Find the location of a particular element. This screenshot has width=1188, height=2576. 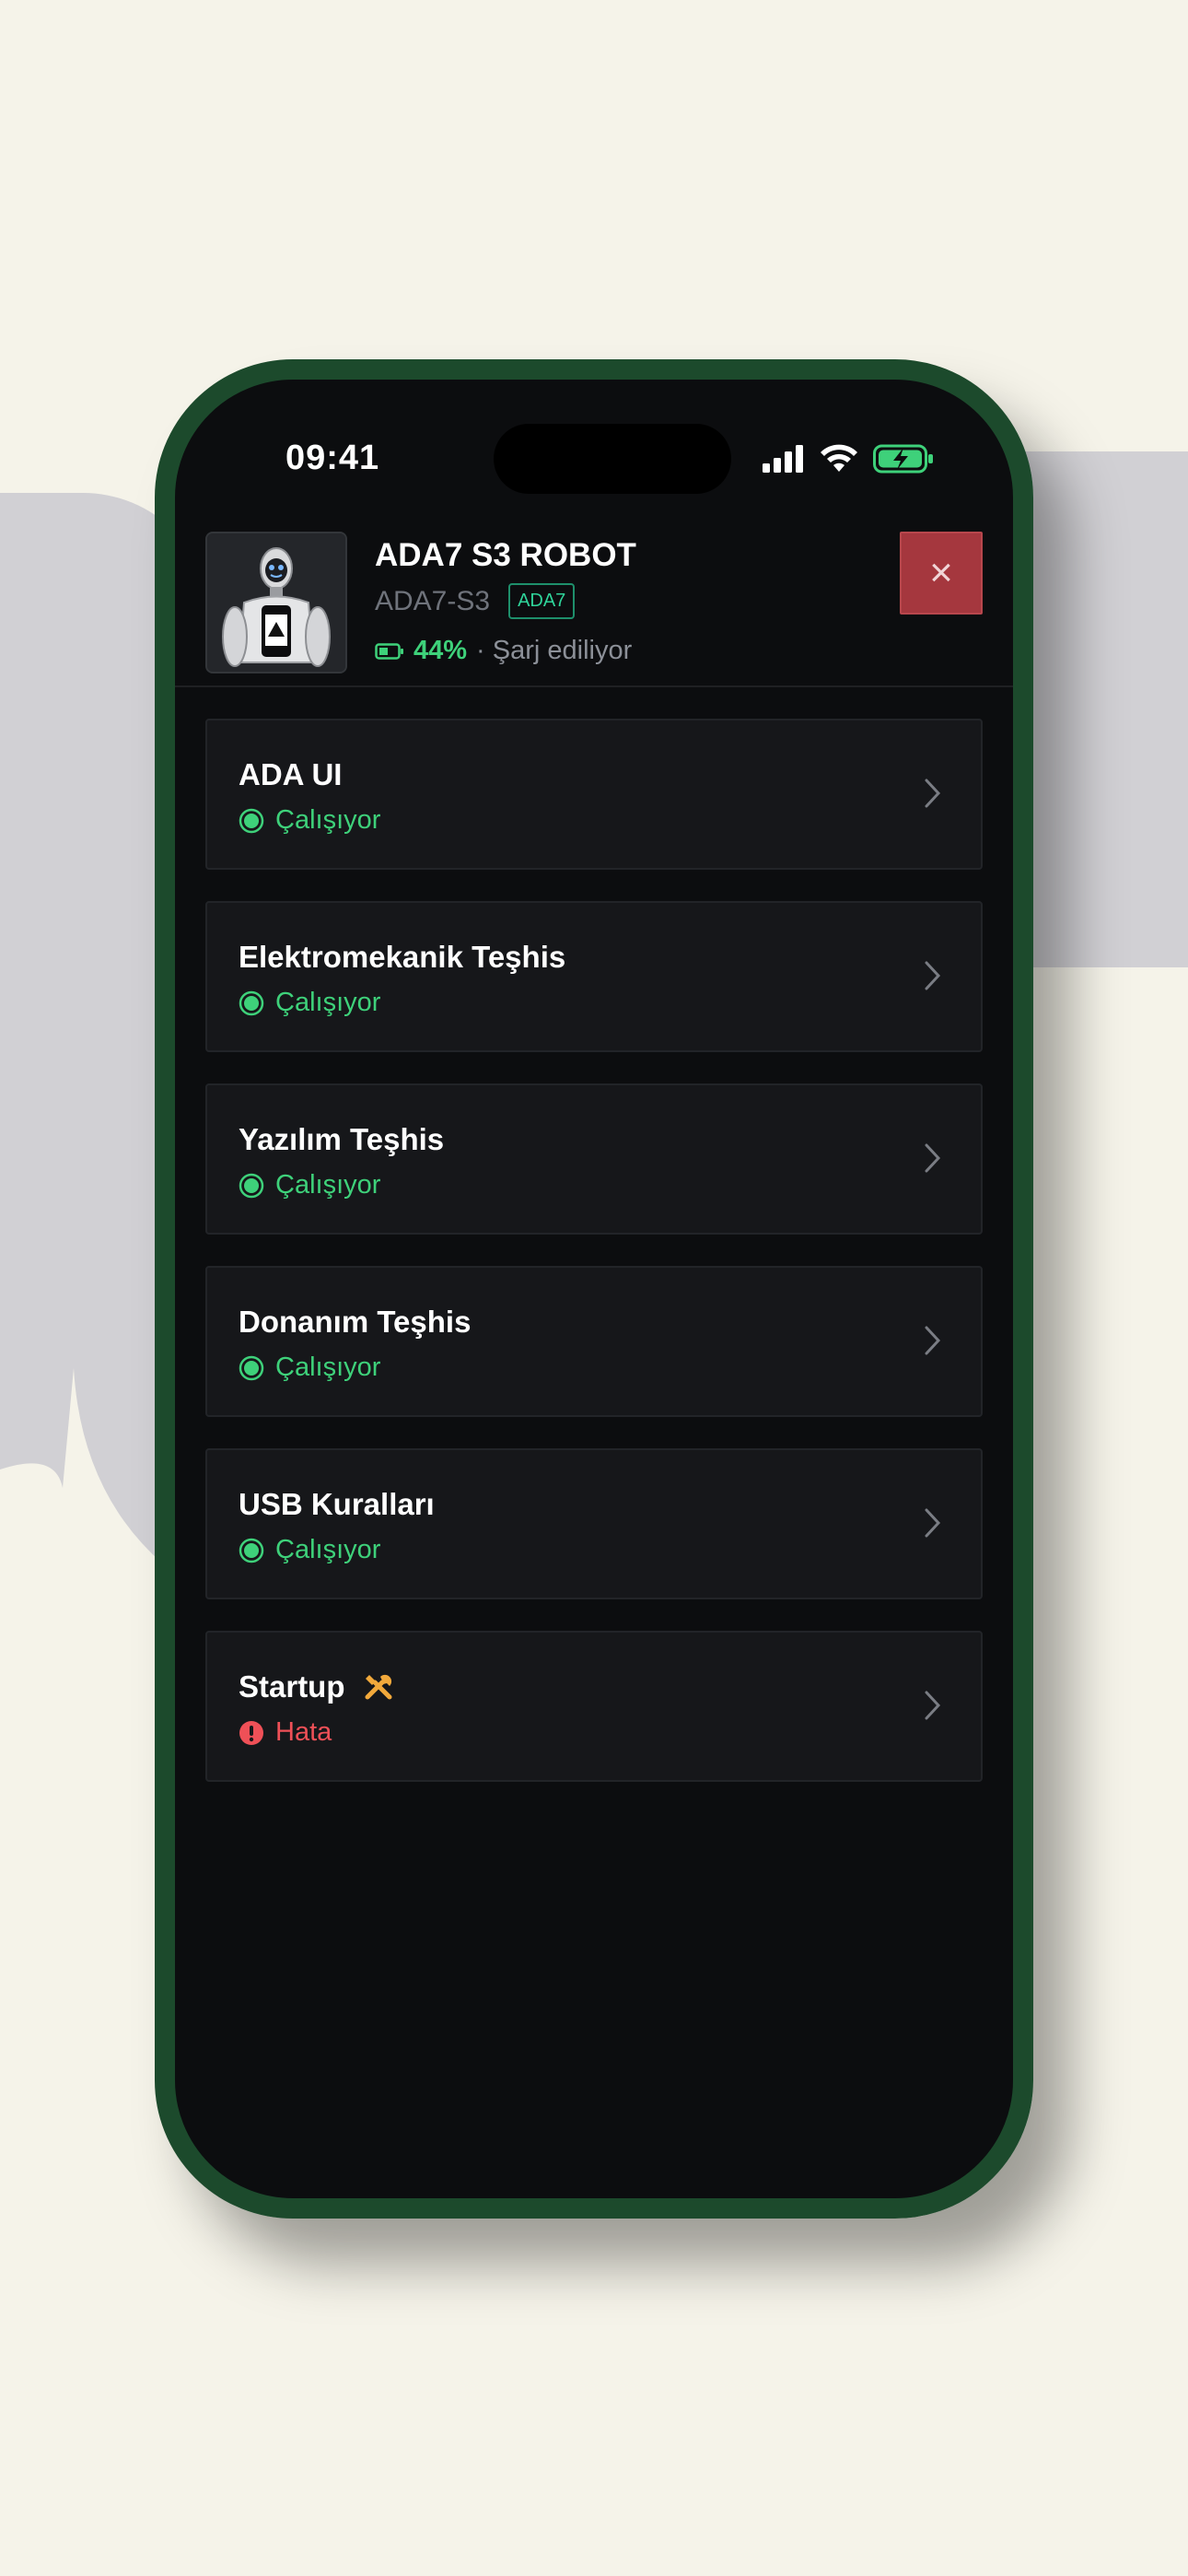

item-title: Yazılım Teşhis is located at coordinates (341, 1139).